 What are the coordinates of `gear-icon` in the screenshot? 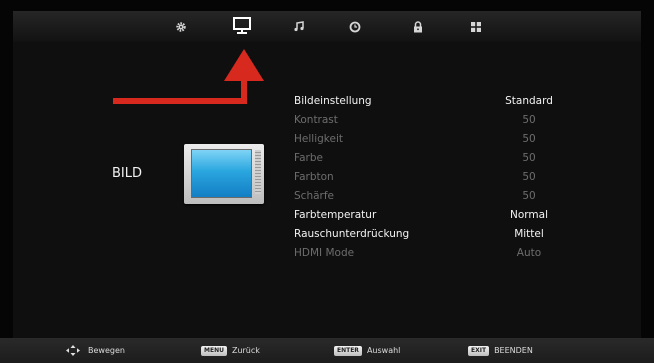 It's located at (181, 26).